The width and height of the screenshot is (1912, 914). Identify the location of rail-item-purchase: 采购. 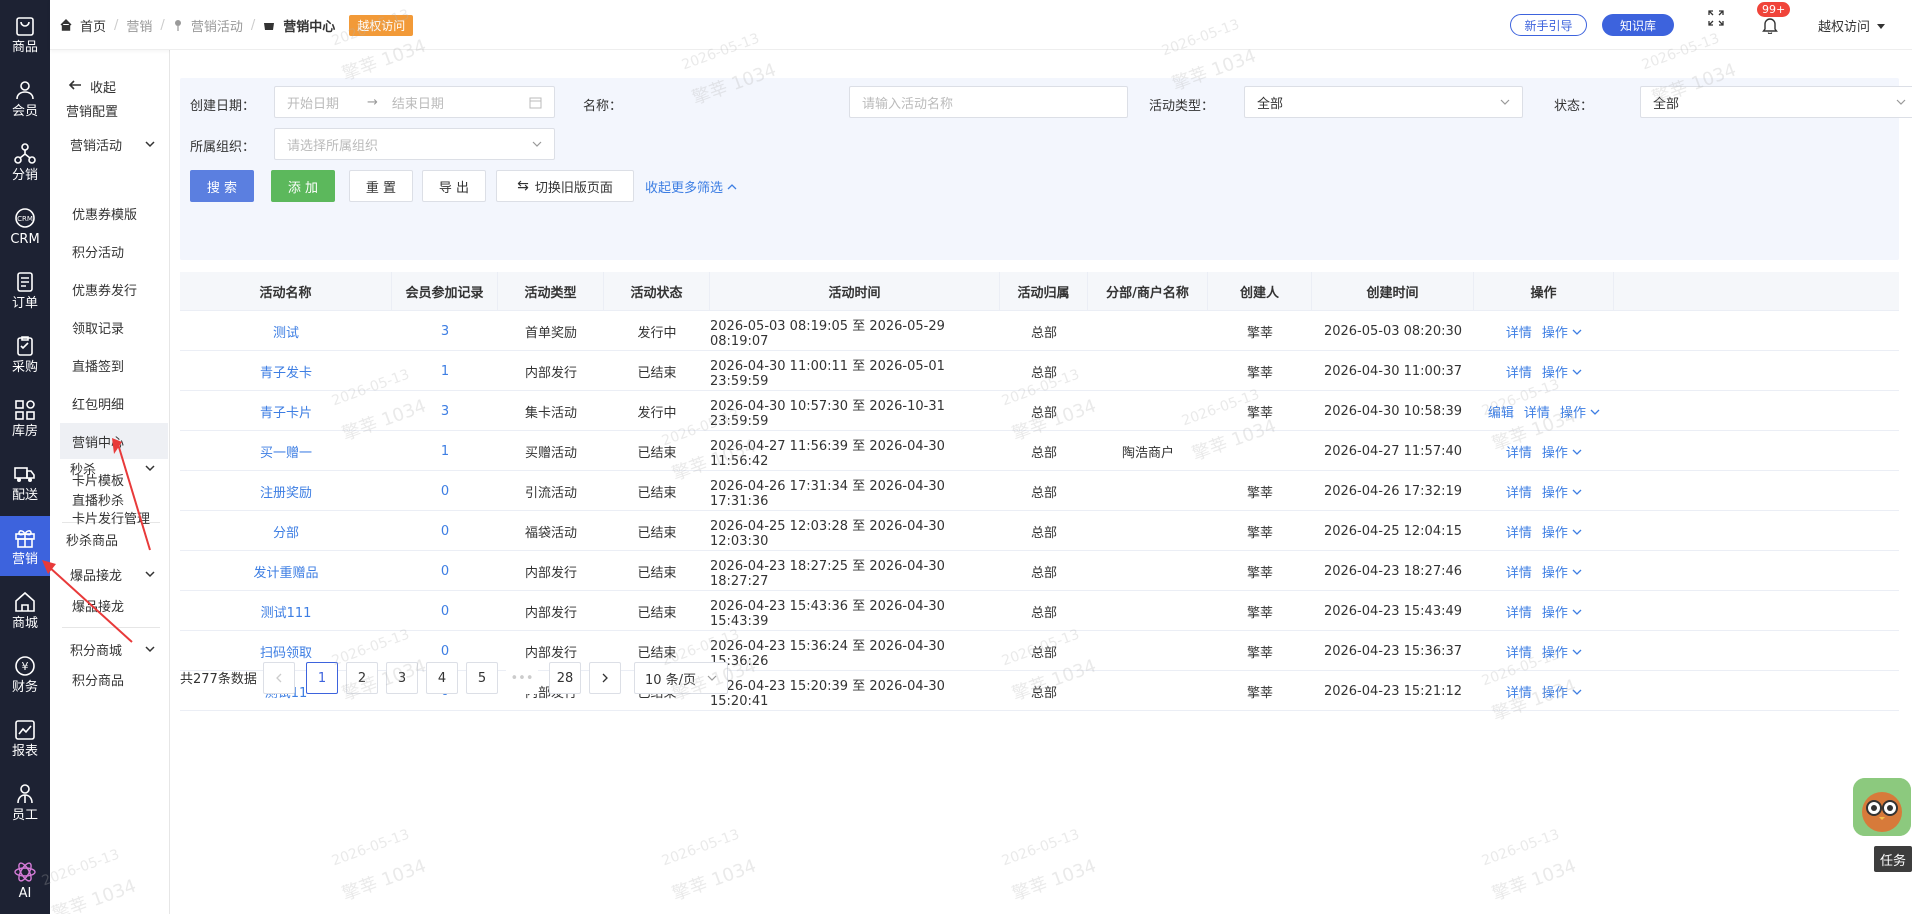
(25, 354).